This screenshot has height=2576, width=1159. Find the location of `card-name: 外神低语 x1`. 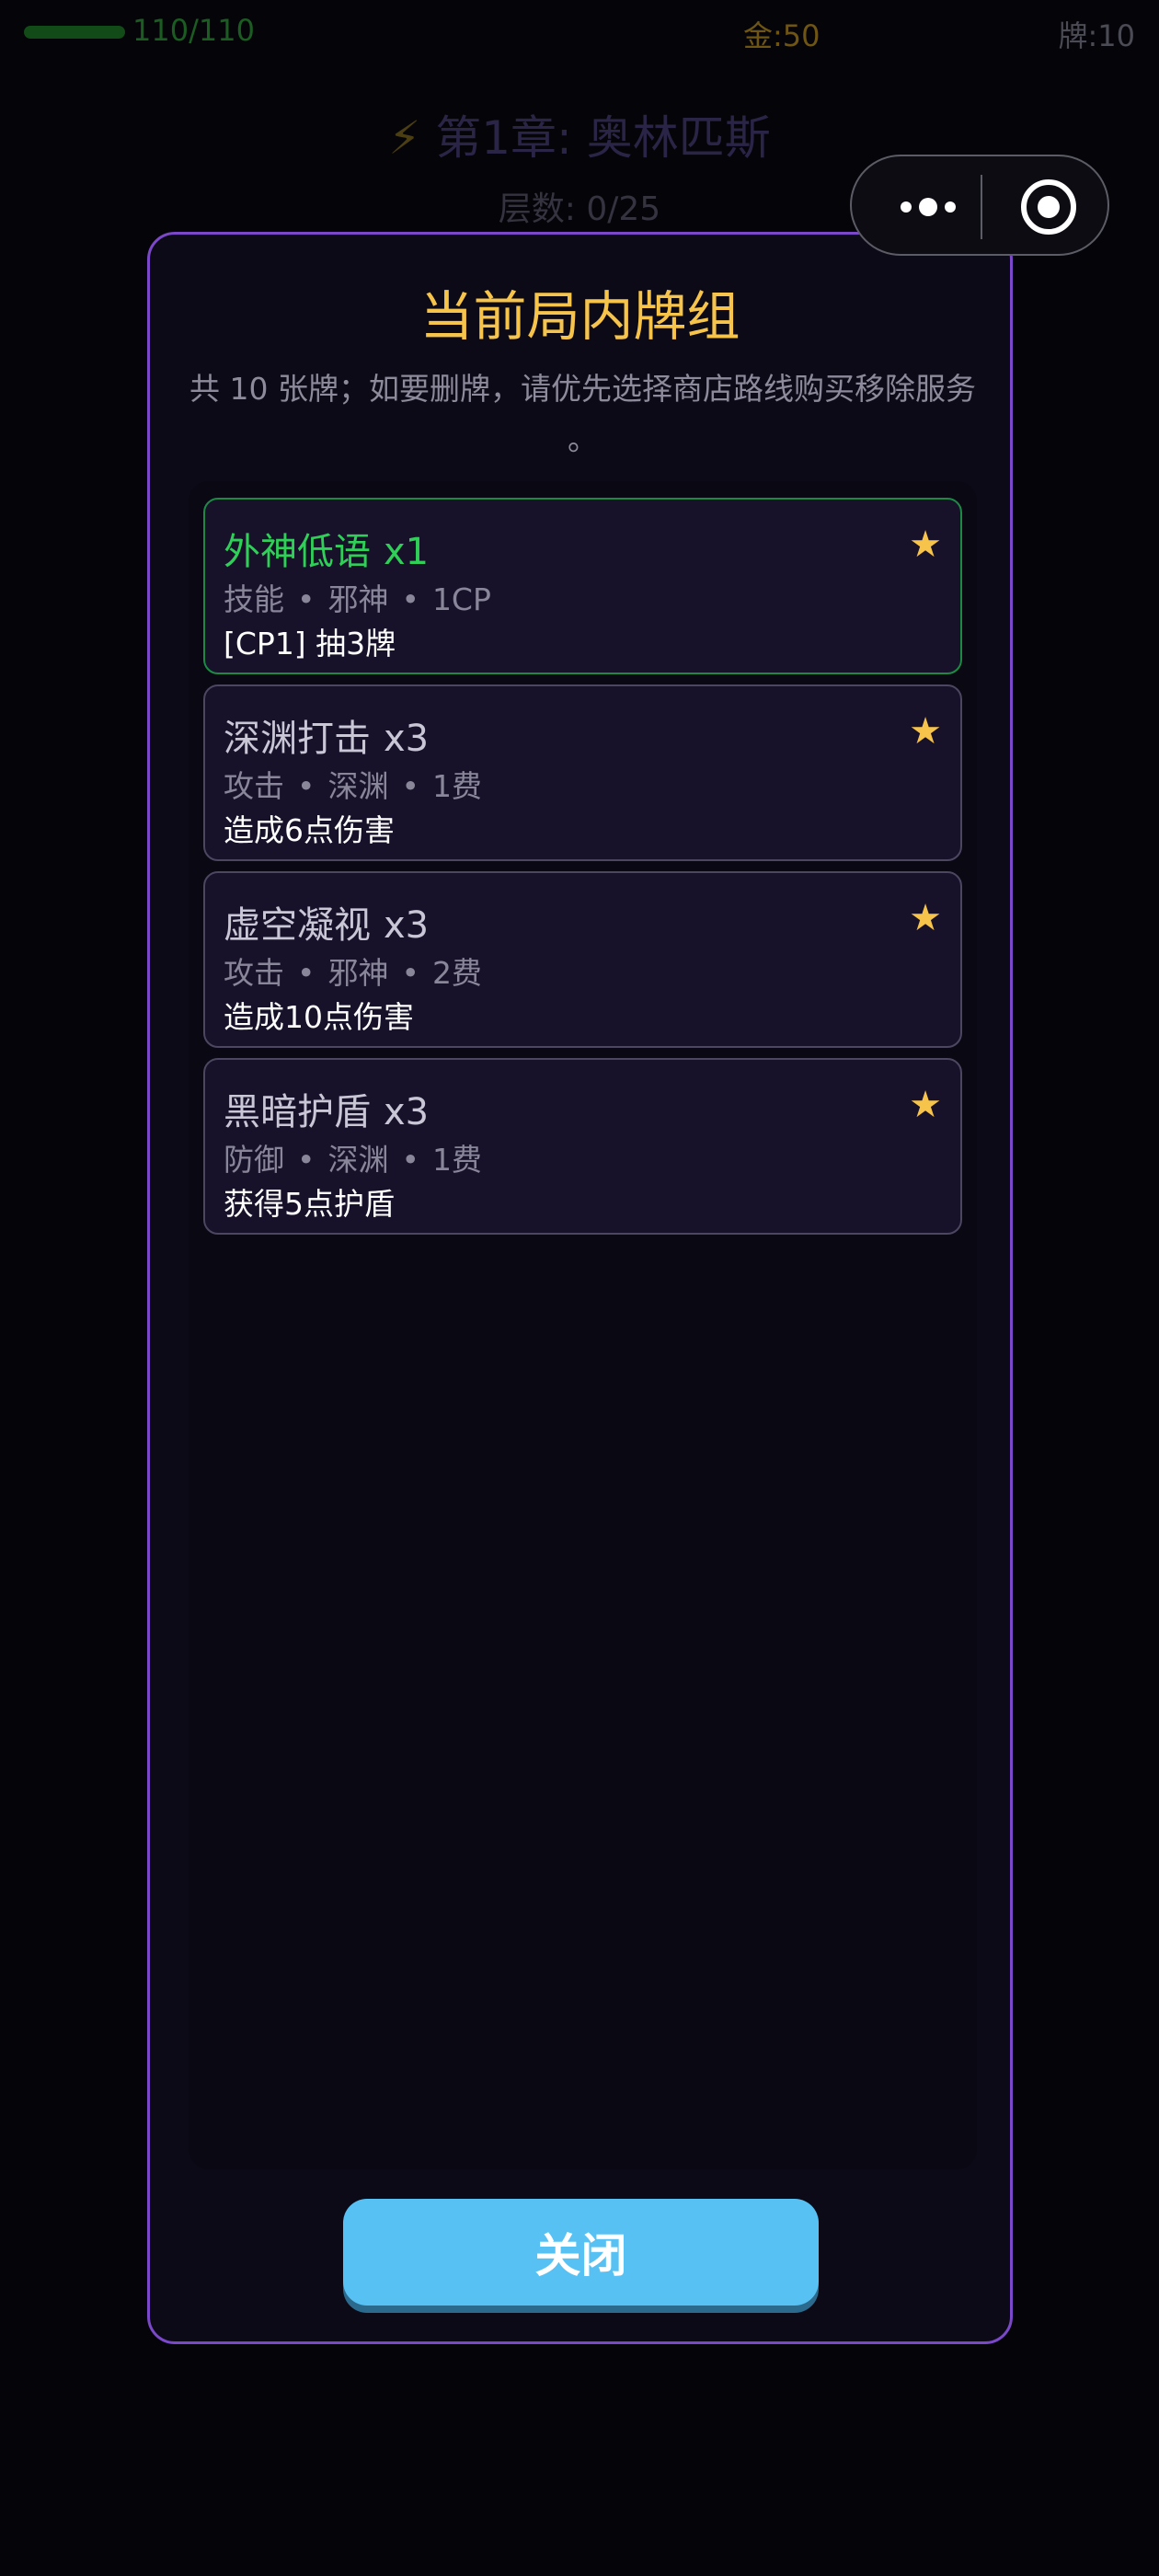

card-name: 外神低语 x1 is located at coordinates (326, 548).